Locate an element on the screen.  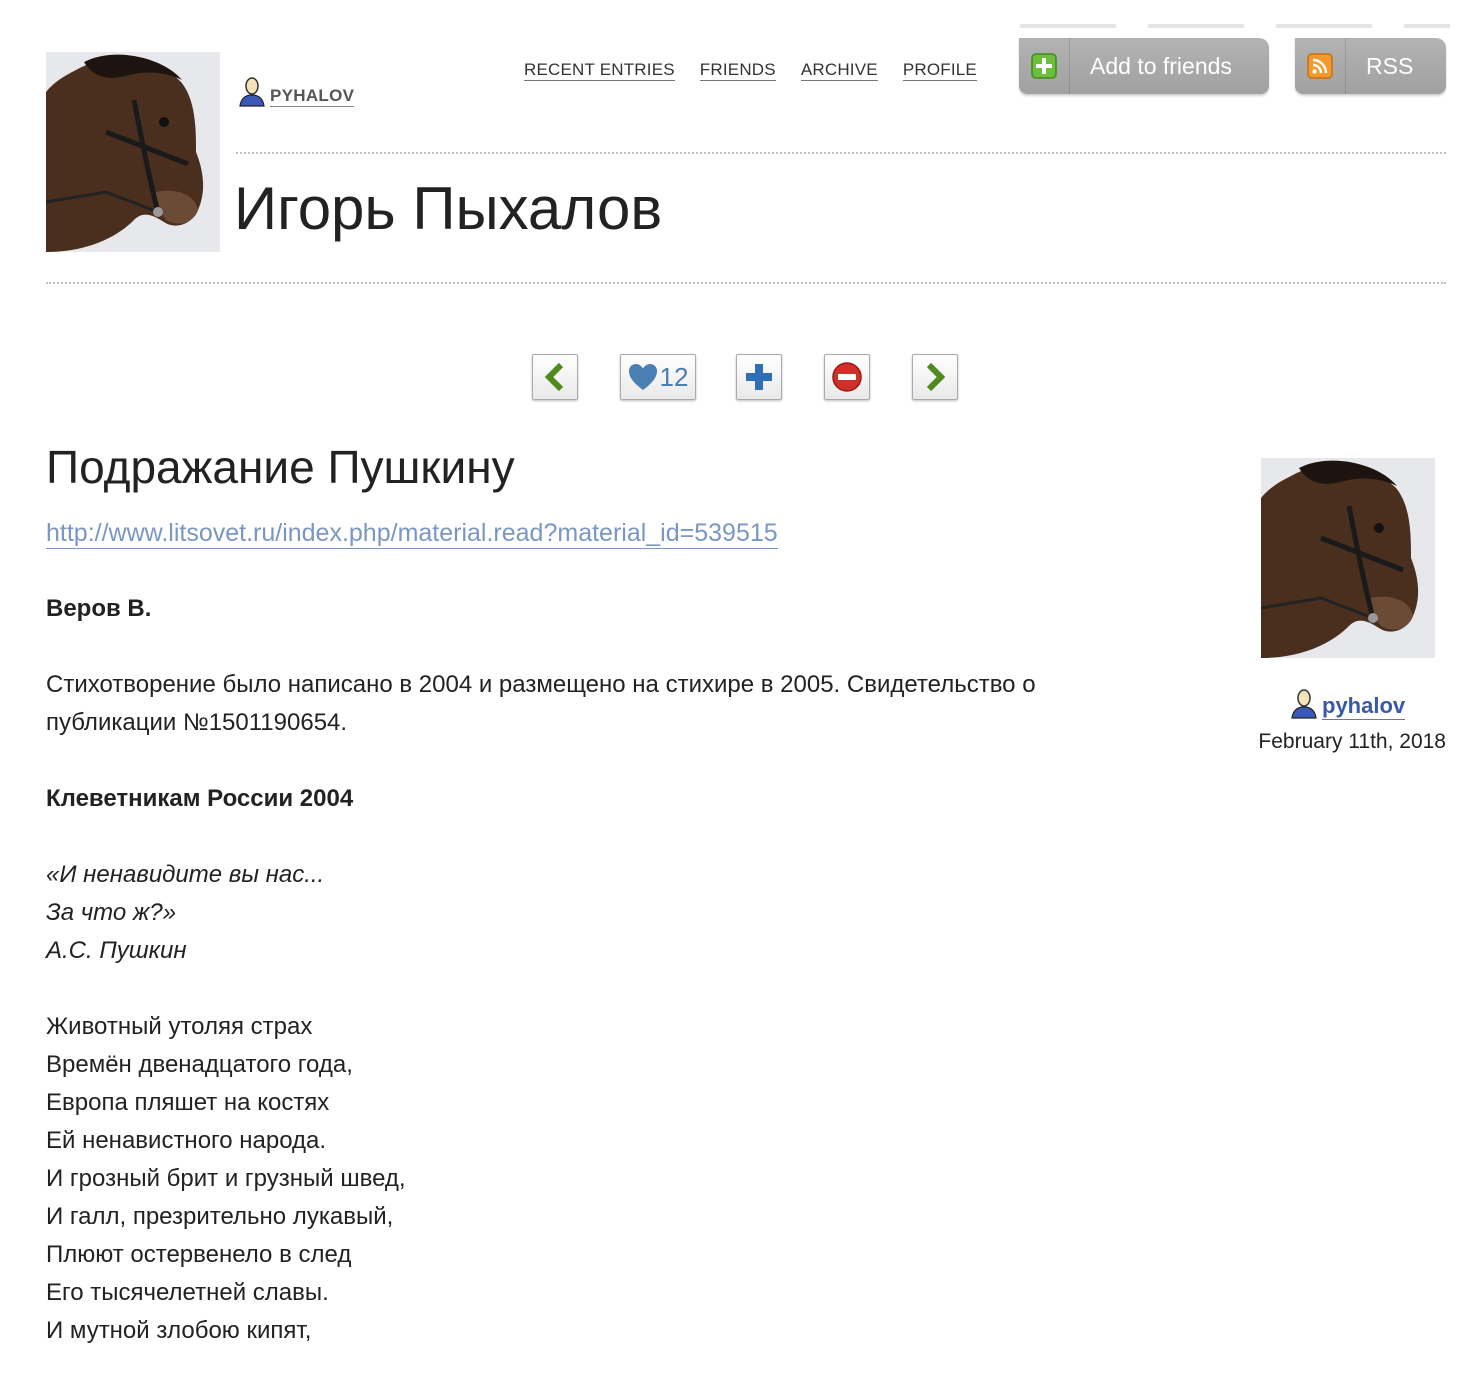
add-to-friends-button: Add to friends is located at coordinates (1144, 66).